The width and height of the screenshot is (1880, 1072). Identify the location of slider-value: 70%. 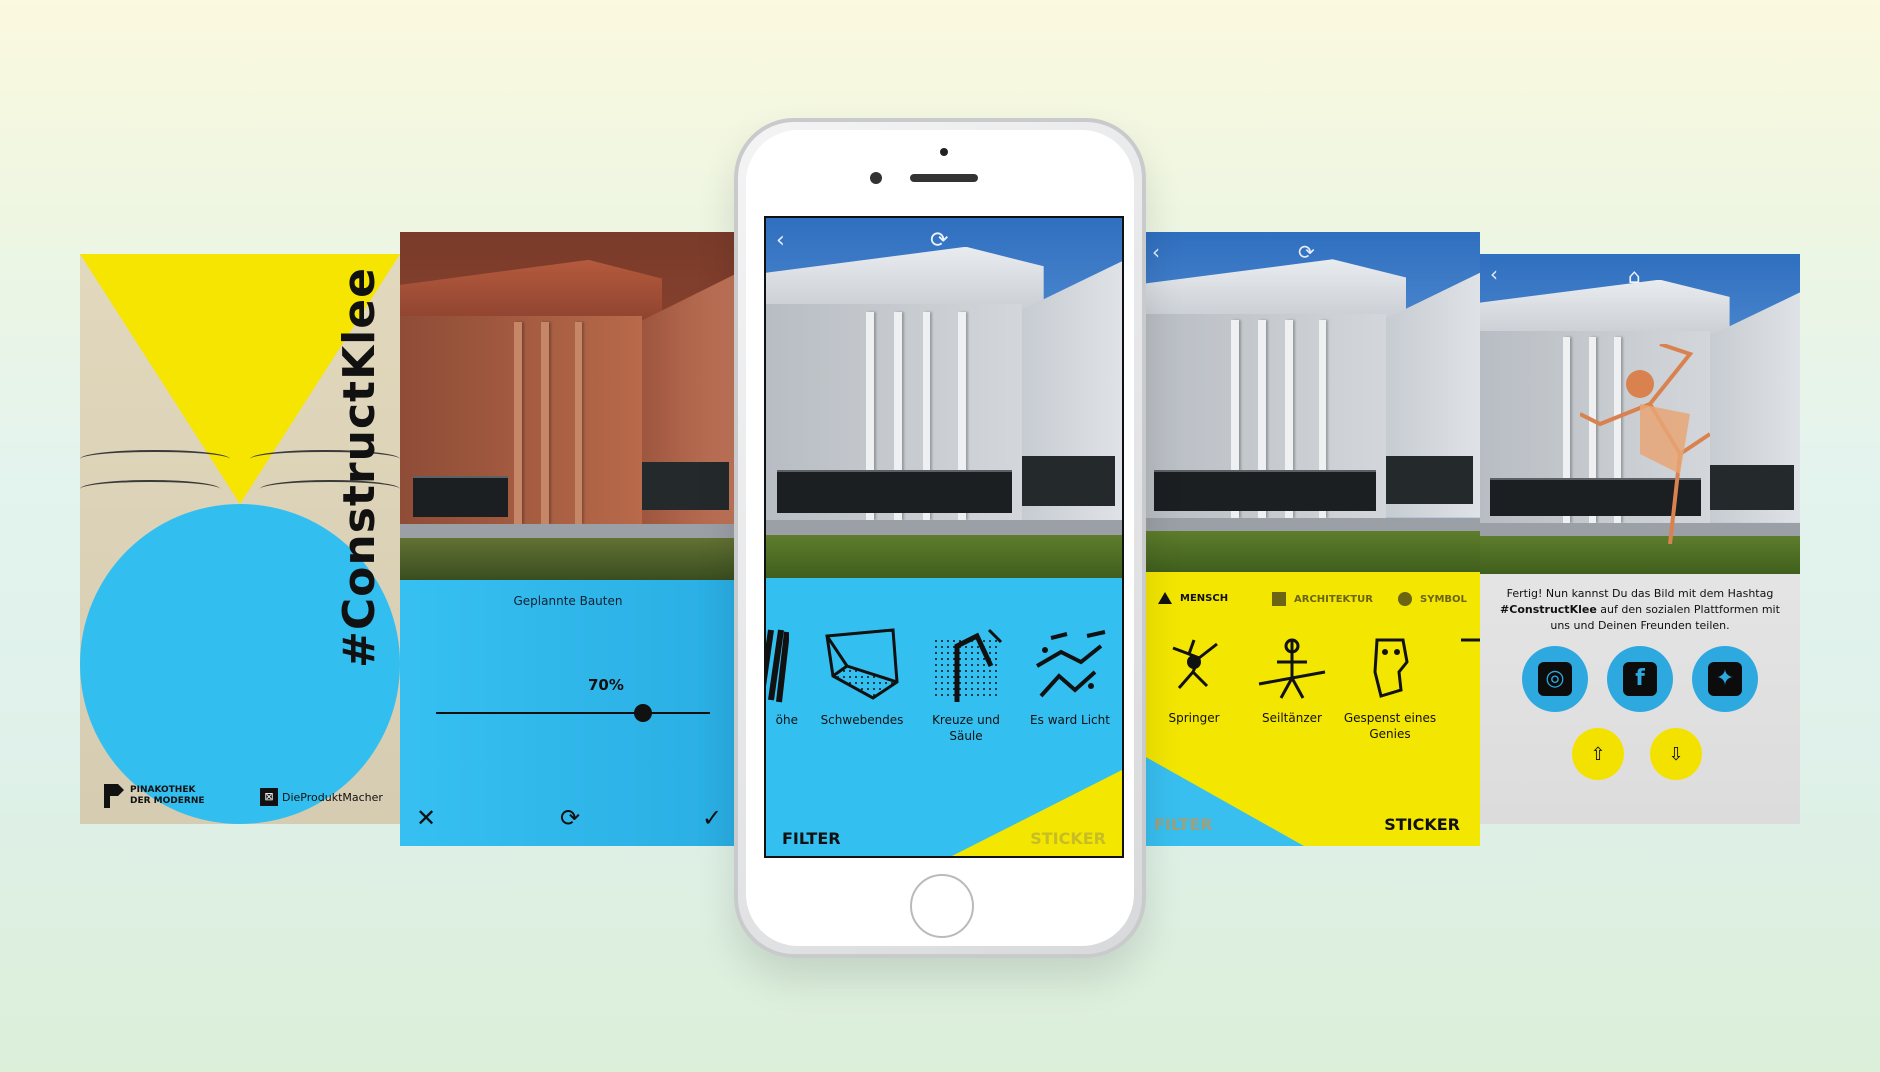
(606, 685).